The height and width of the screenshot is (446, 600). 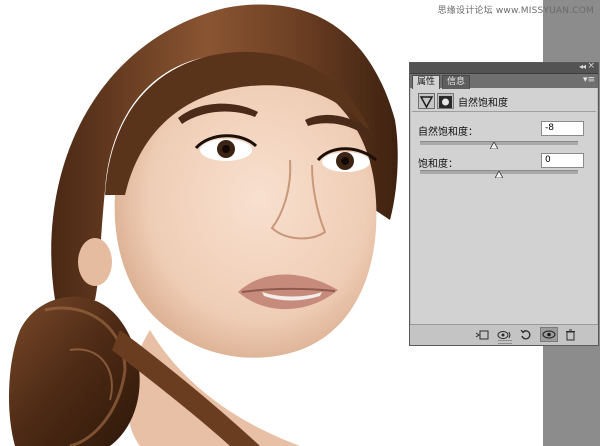 What do you see at coordinates (426, 82) in the screenshot?
I see `tab-properties: 属性` at bounding box center [426, 82].